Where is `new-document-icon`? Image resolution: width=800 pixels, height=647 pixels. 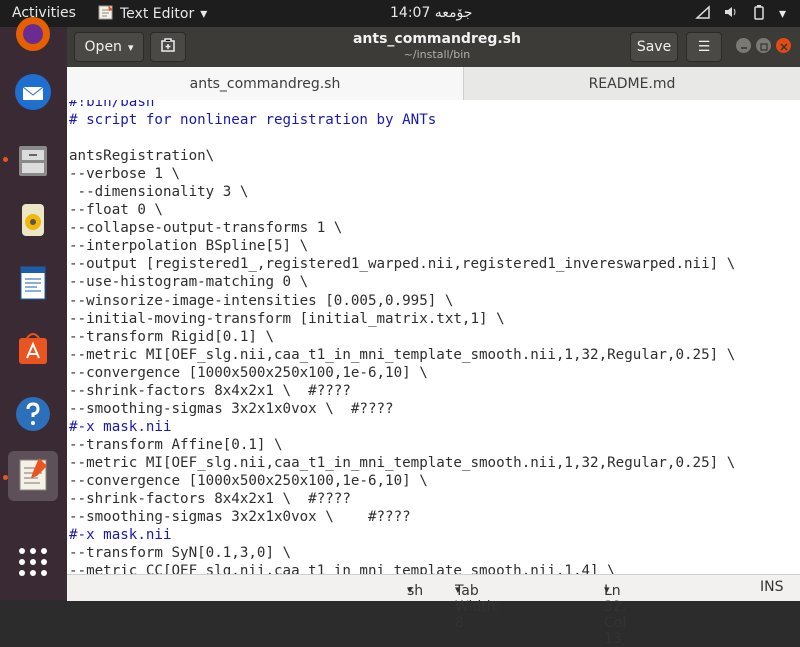 new-document-icon is located at coordinates (168, 47).